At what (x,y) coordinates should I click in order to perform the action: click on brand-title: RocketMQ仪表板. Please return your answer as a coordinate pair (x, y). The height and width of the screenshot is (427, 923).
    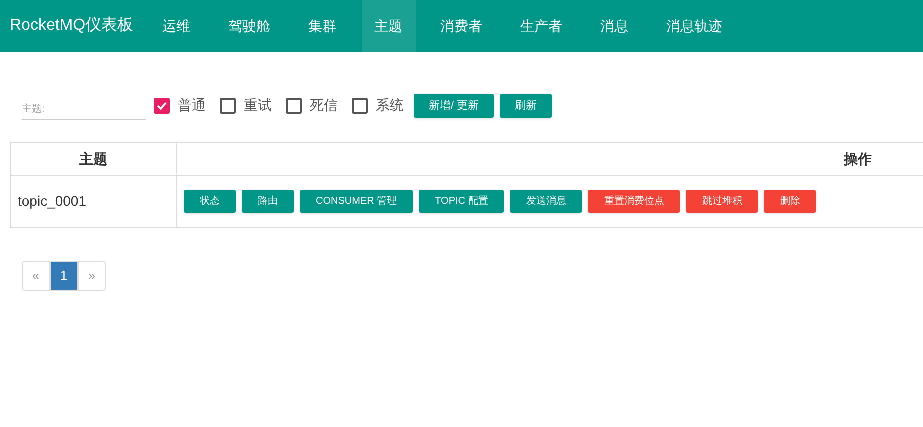
    Looking at the image, I should click on (72, 26).